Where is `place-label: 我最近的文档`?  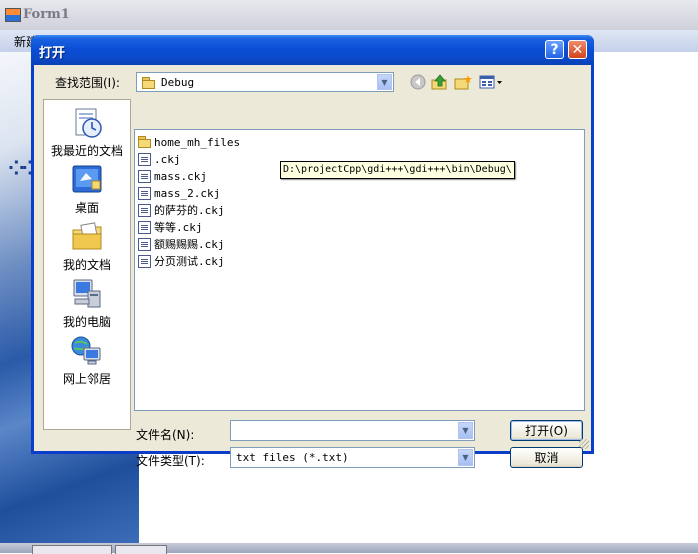
place-label: 我最近的文档 is located at coordinates (86, 151).